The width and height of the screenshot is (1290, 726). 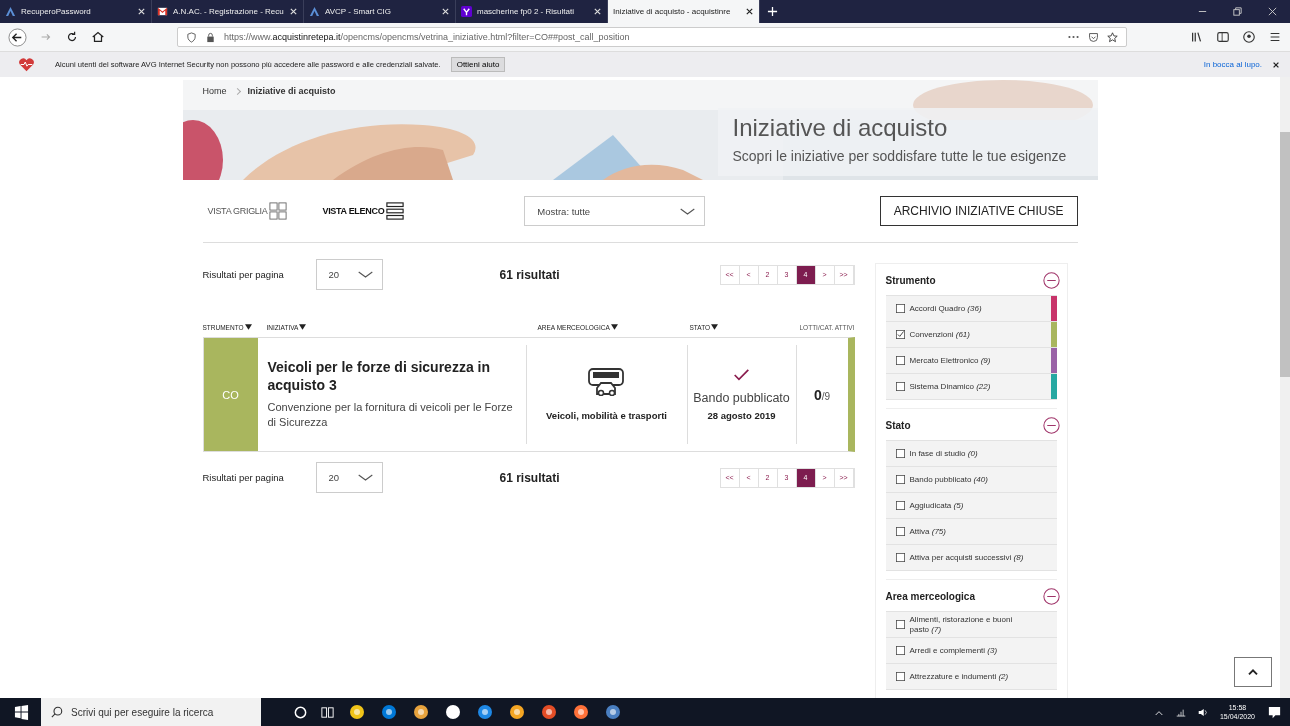 I want to click on active-lots-count: 0/9, so click(x=822, y=394).